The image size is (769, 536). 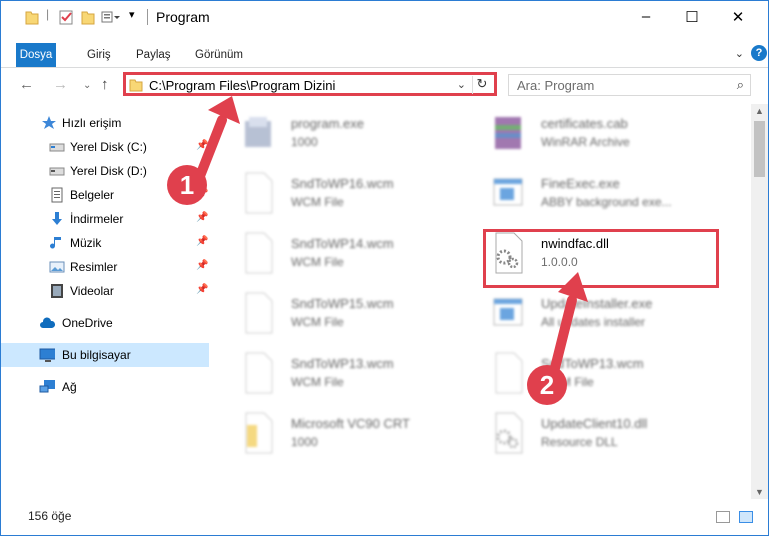 I want to click on help-icon: ?, so click(x=759, y=53).